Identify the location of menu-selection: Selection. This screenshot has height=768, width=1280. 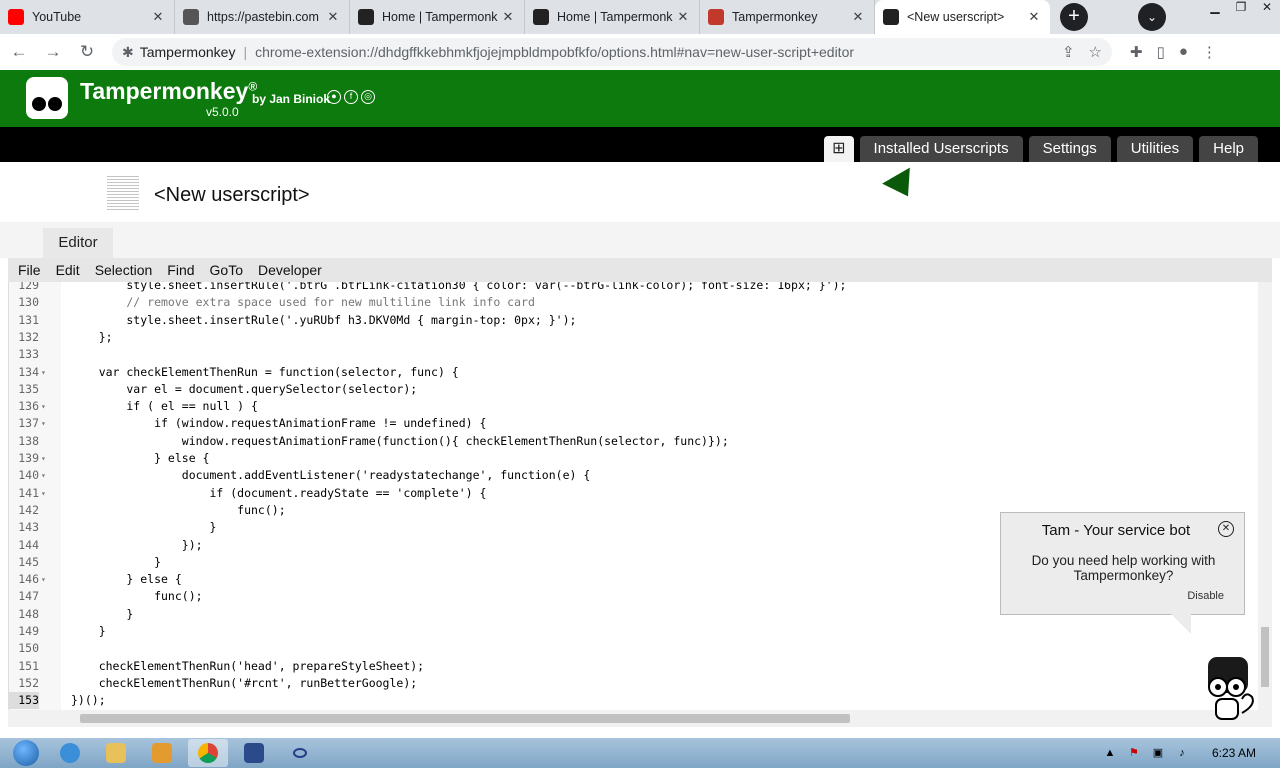
(124, 270).